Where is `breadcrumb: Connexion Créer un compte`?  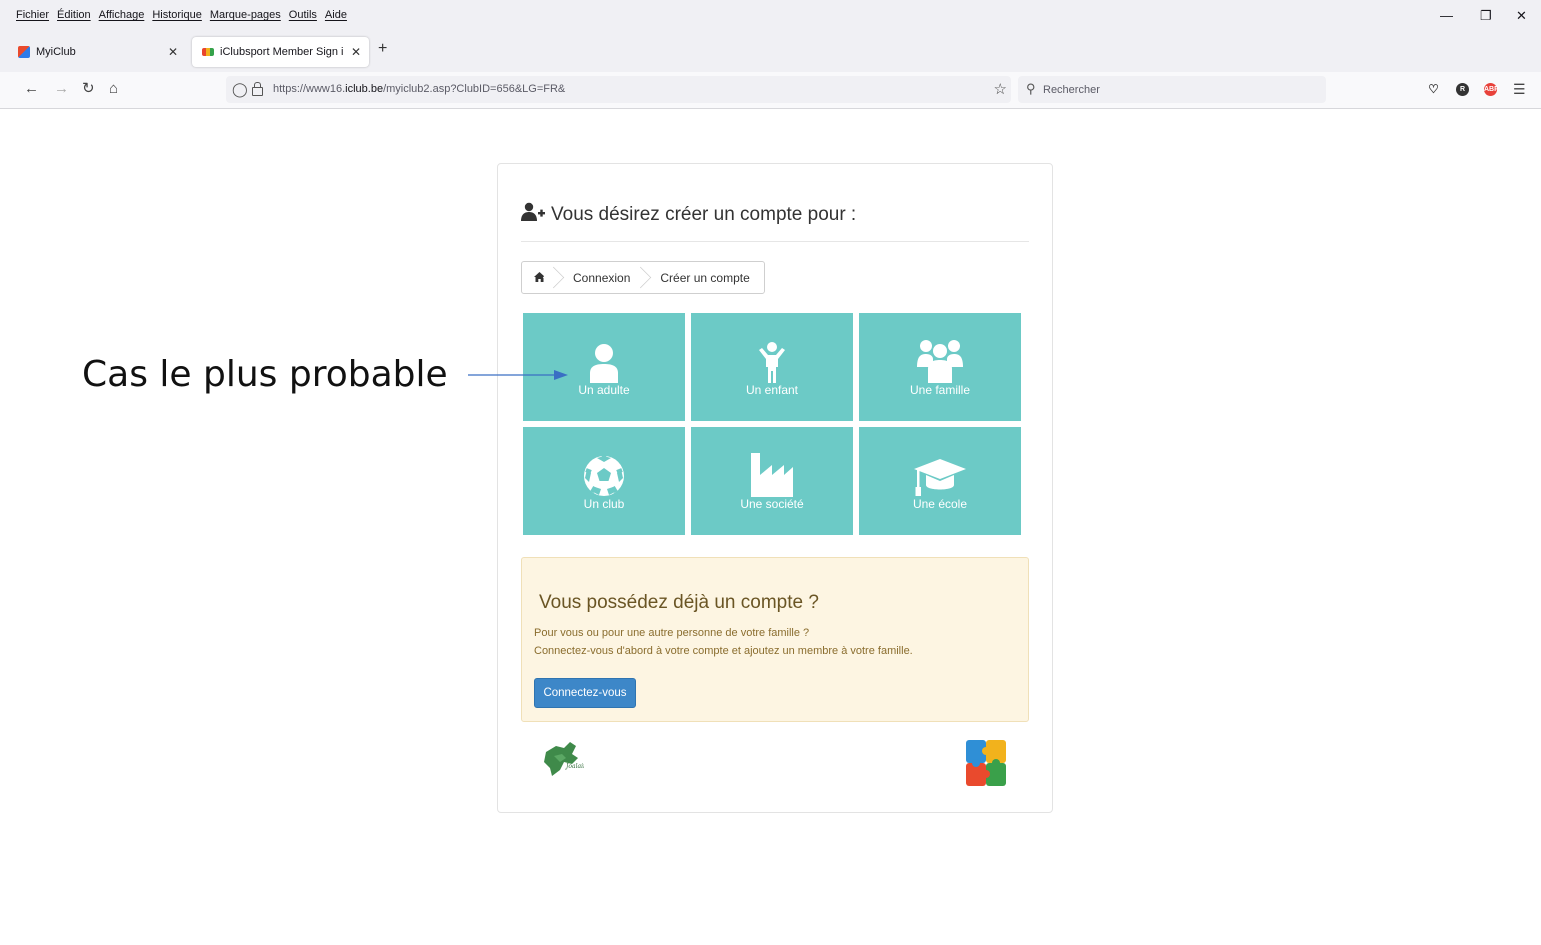 breadcrumb: Connexion Créer un compte is located at coordinates (643, 277).